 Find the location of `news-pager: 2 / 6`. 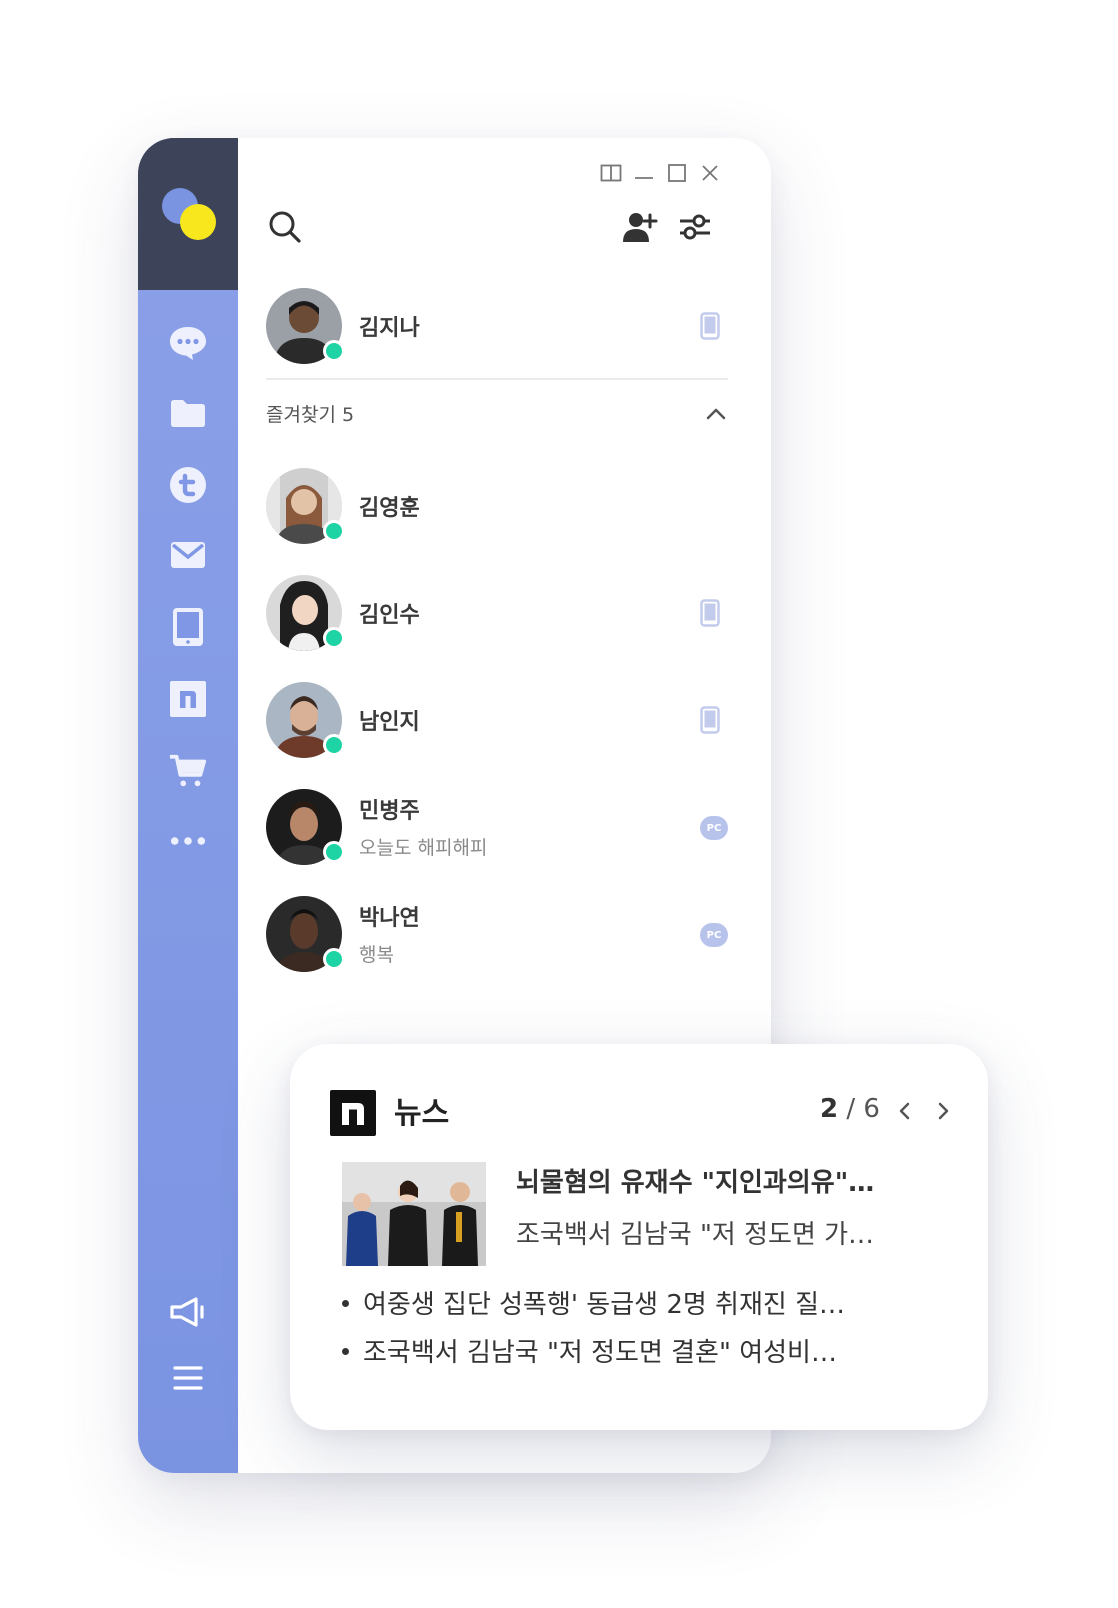

news-pager: 2 / 6 is located at coordinates (850, 1109).